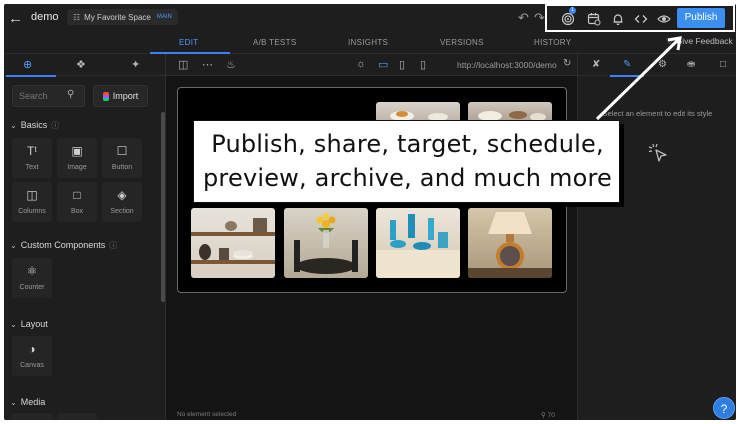  I want to click on style-brush-icon: ✎, so click(627, 64).